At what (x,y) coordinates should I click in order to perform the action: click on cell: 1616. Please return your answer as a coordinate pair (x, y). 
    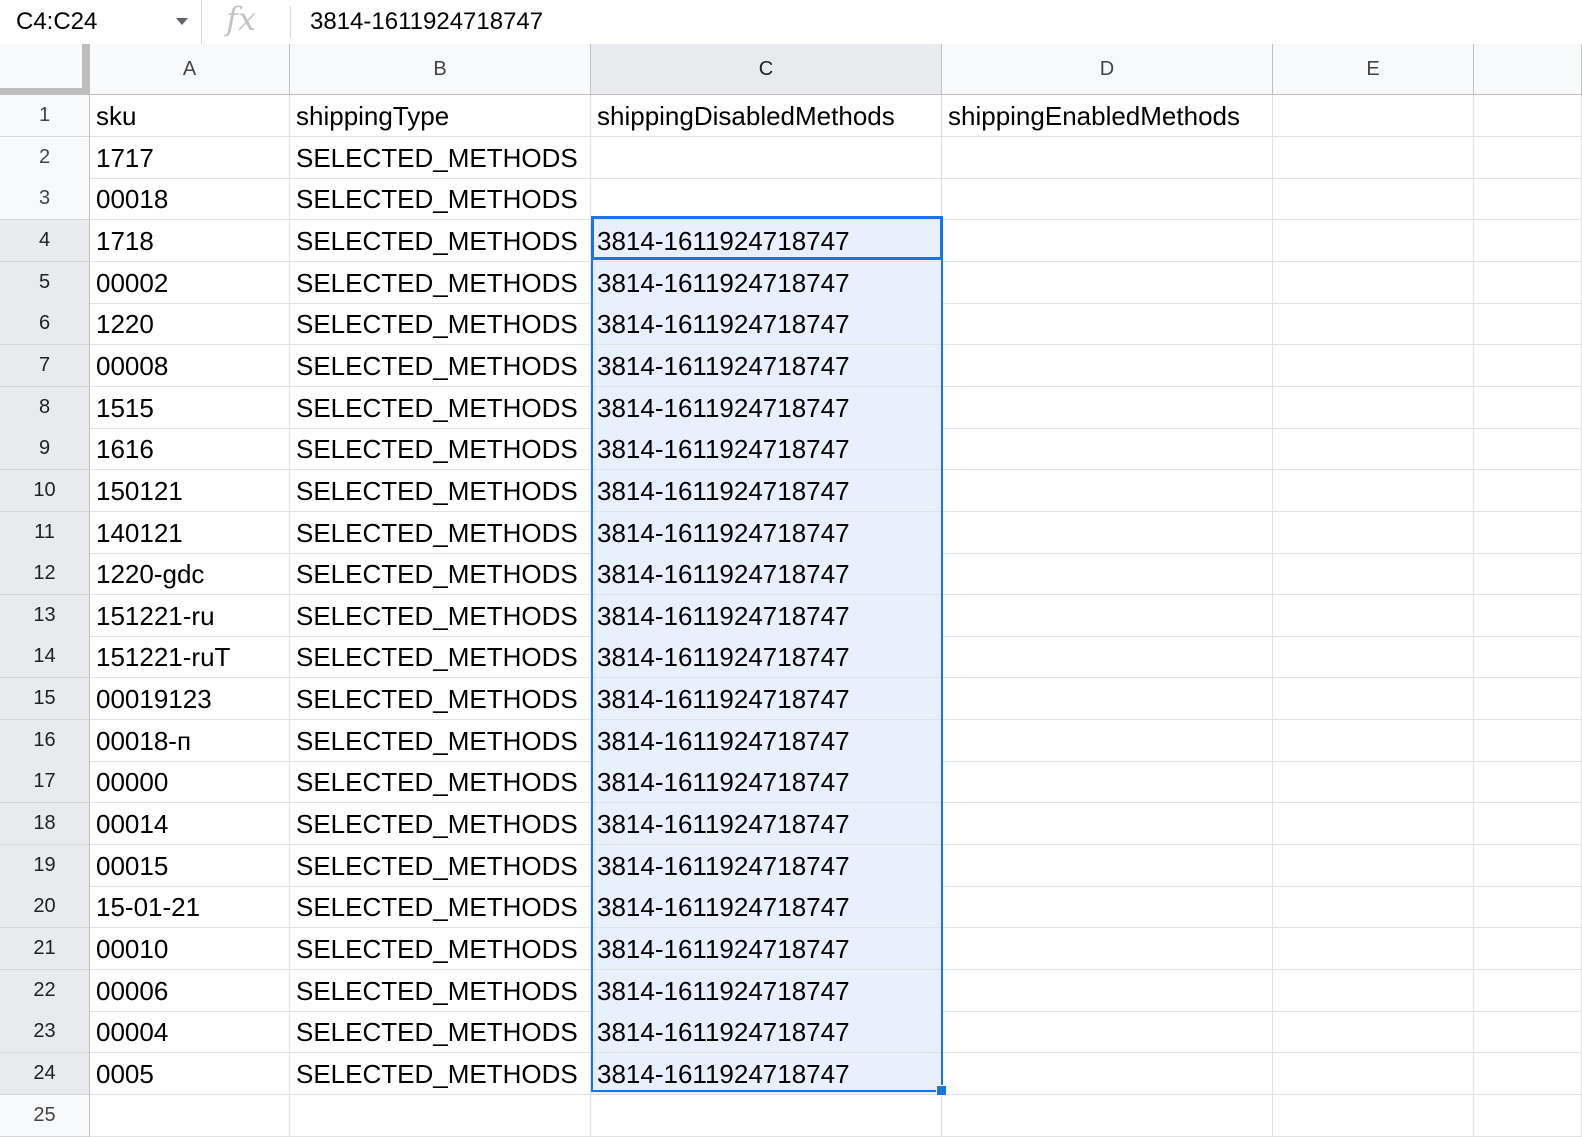
    Looking at the image, I should click on (190, 449).